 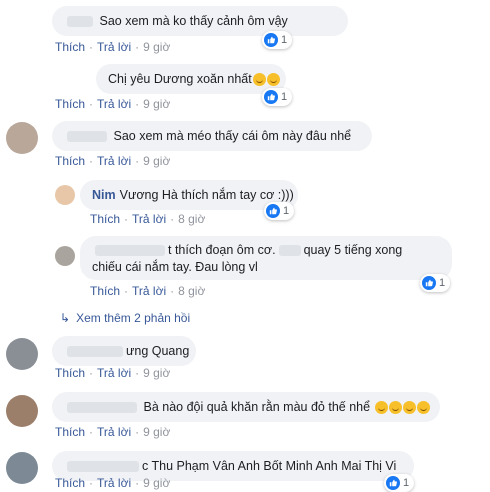 What do you see at coordinates (193, 21) in the screenshot?
I see `comment-text: Sao xem mà ko thấy cảnh ôm vậy` at bounding box center [193, 21].